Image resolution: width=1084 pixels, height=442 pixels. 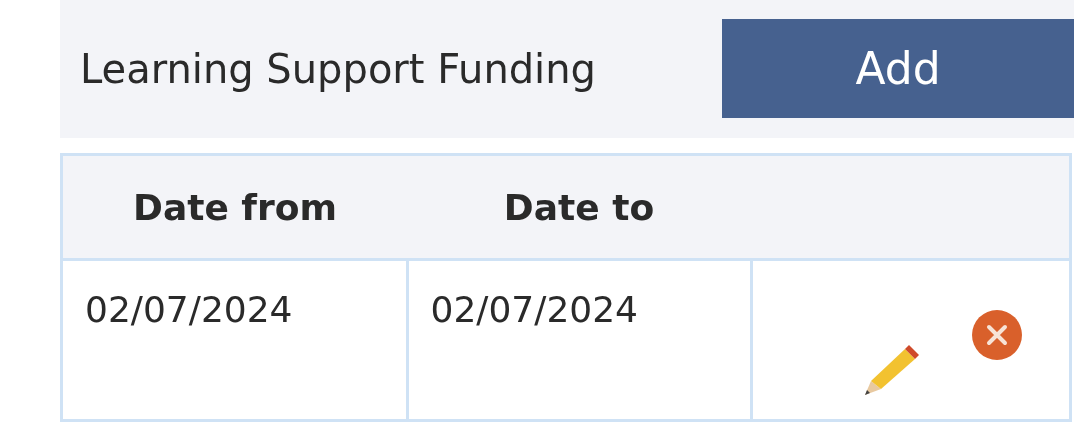 What do you see at coordinates (898, 68) in the screenshot?
I see `add-button: Add` at bounding box center [898, 68].